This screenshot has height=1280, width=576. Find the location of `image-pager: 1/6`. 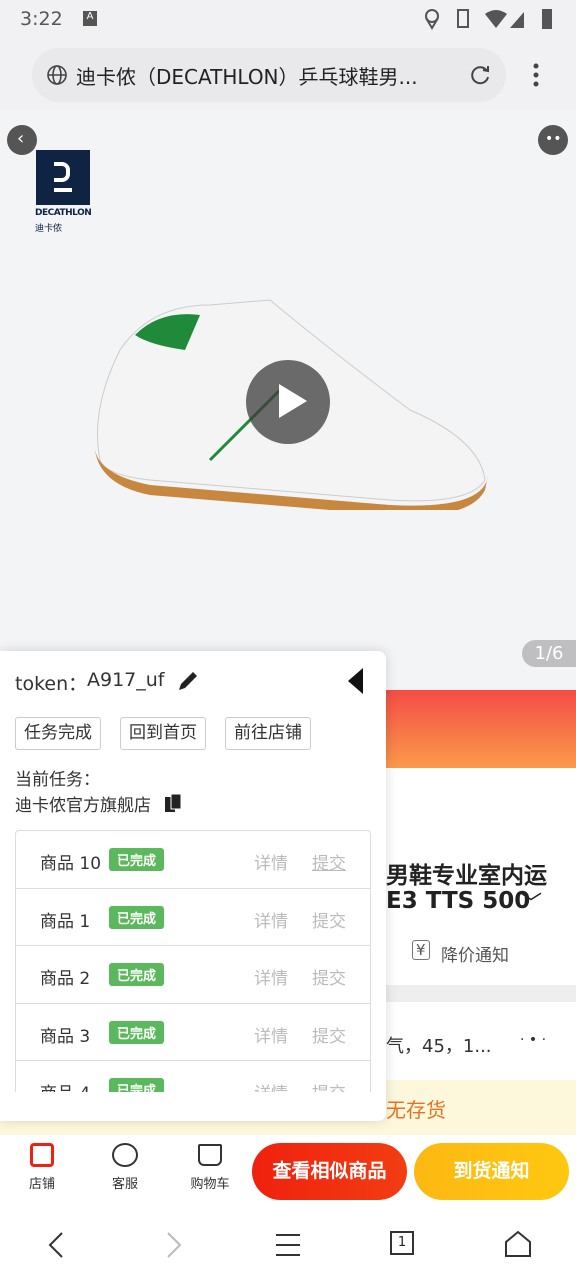

image-pager: 1/6 is located at coordinates (549, 653).